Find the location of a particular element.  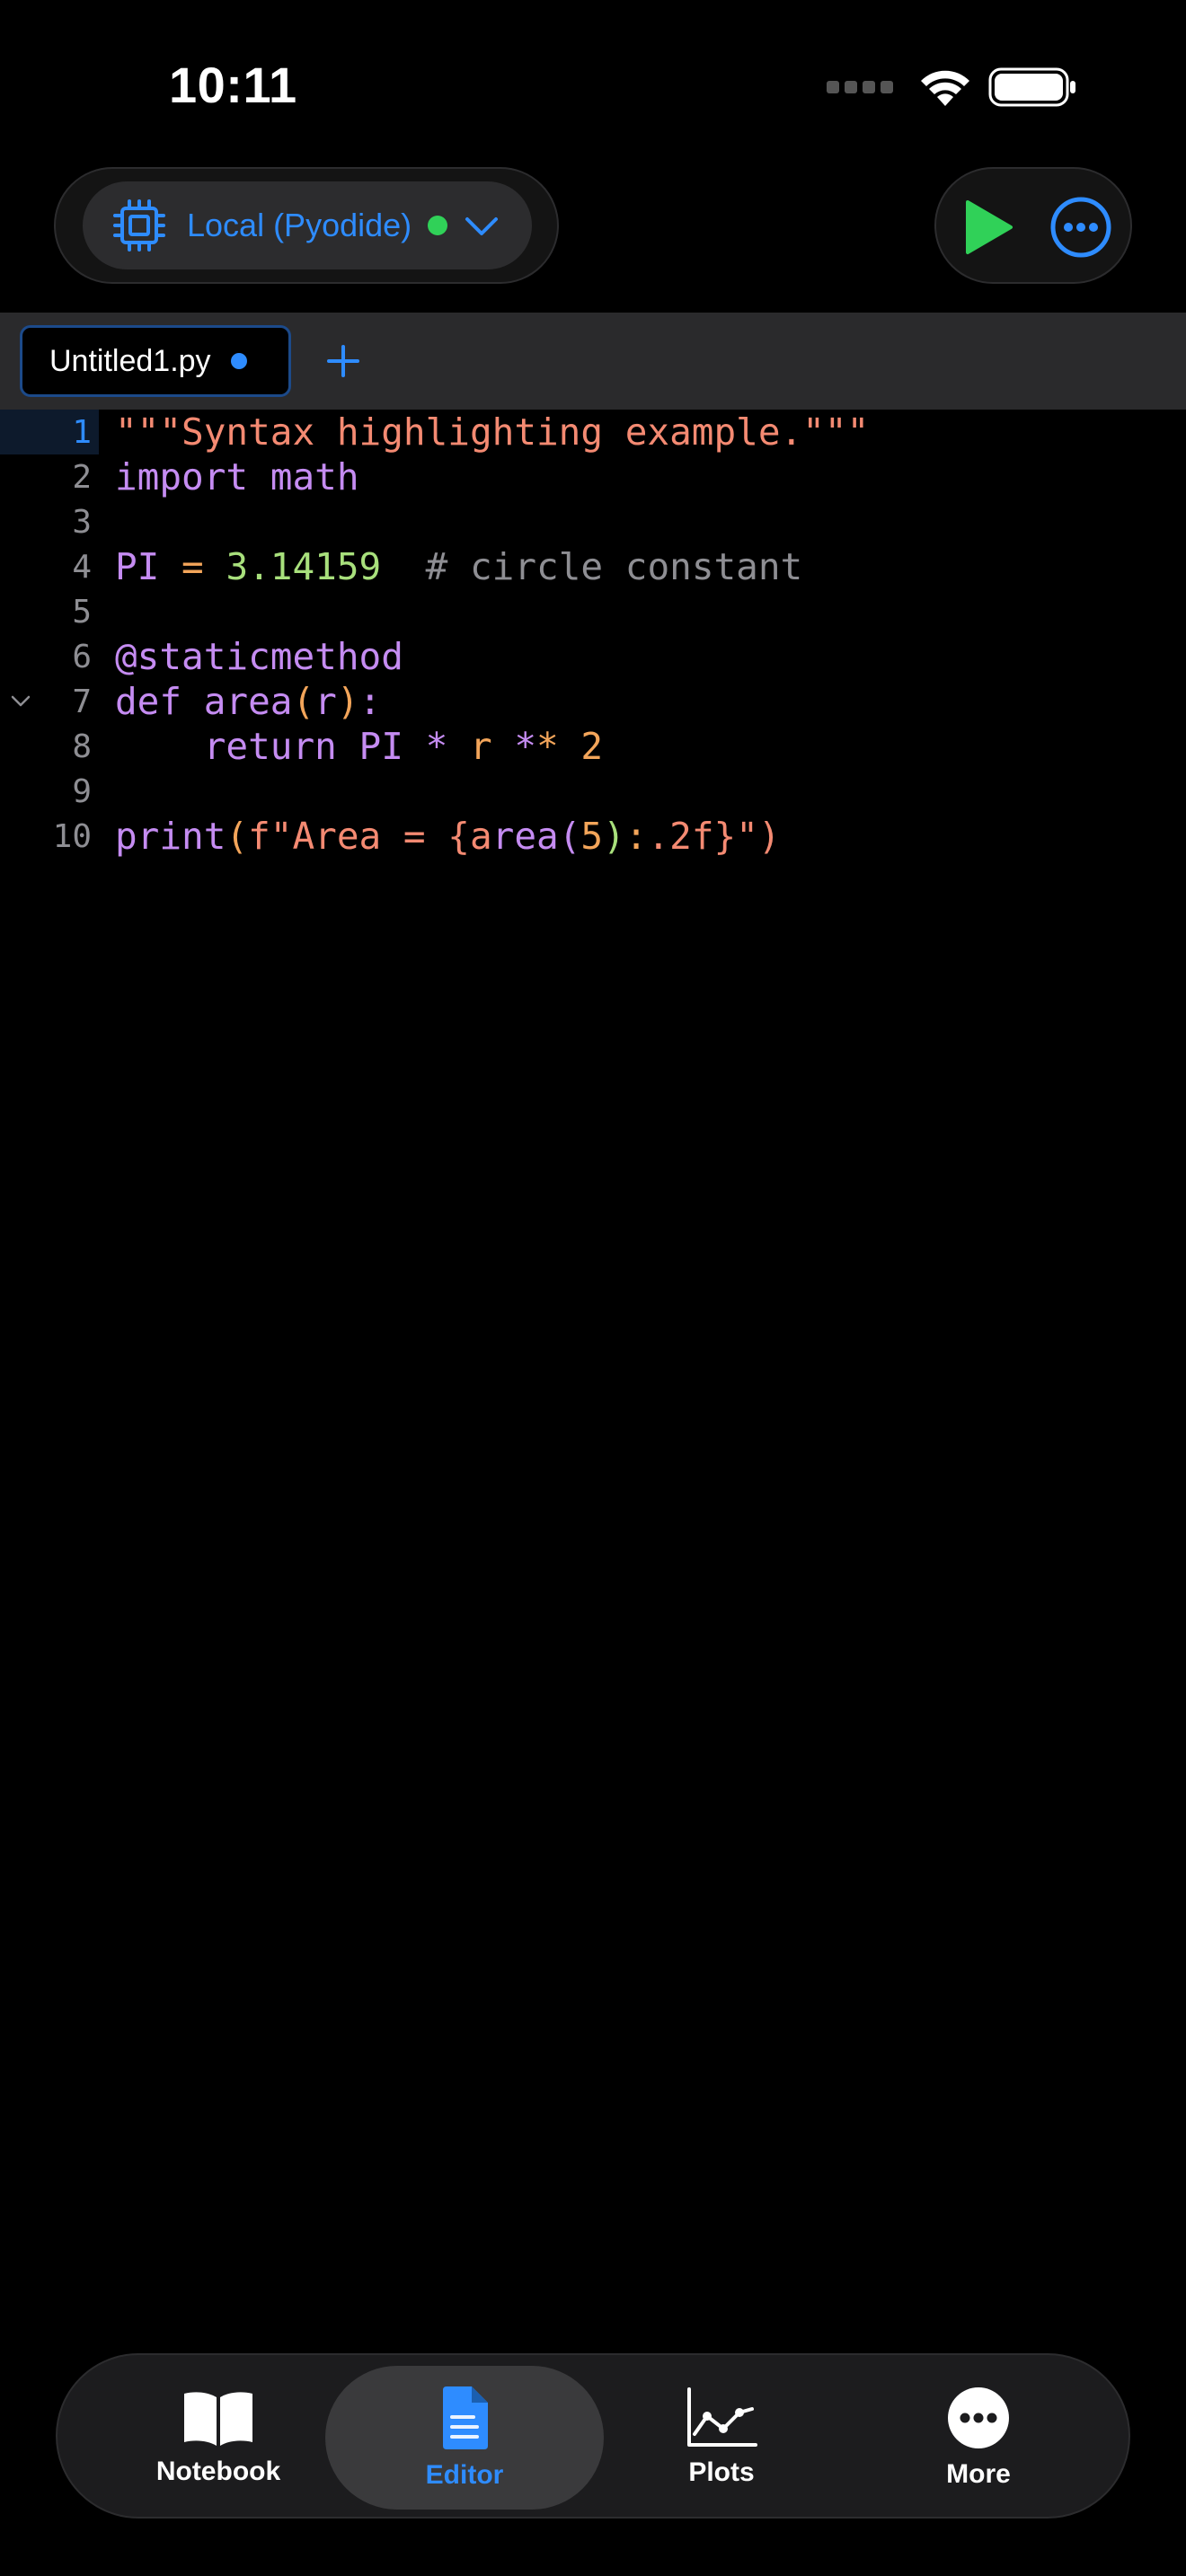

nav-label: Editor is located at coordinates (464, 2475).